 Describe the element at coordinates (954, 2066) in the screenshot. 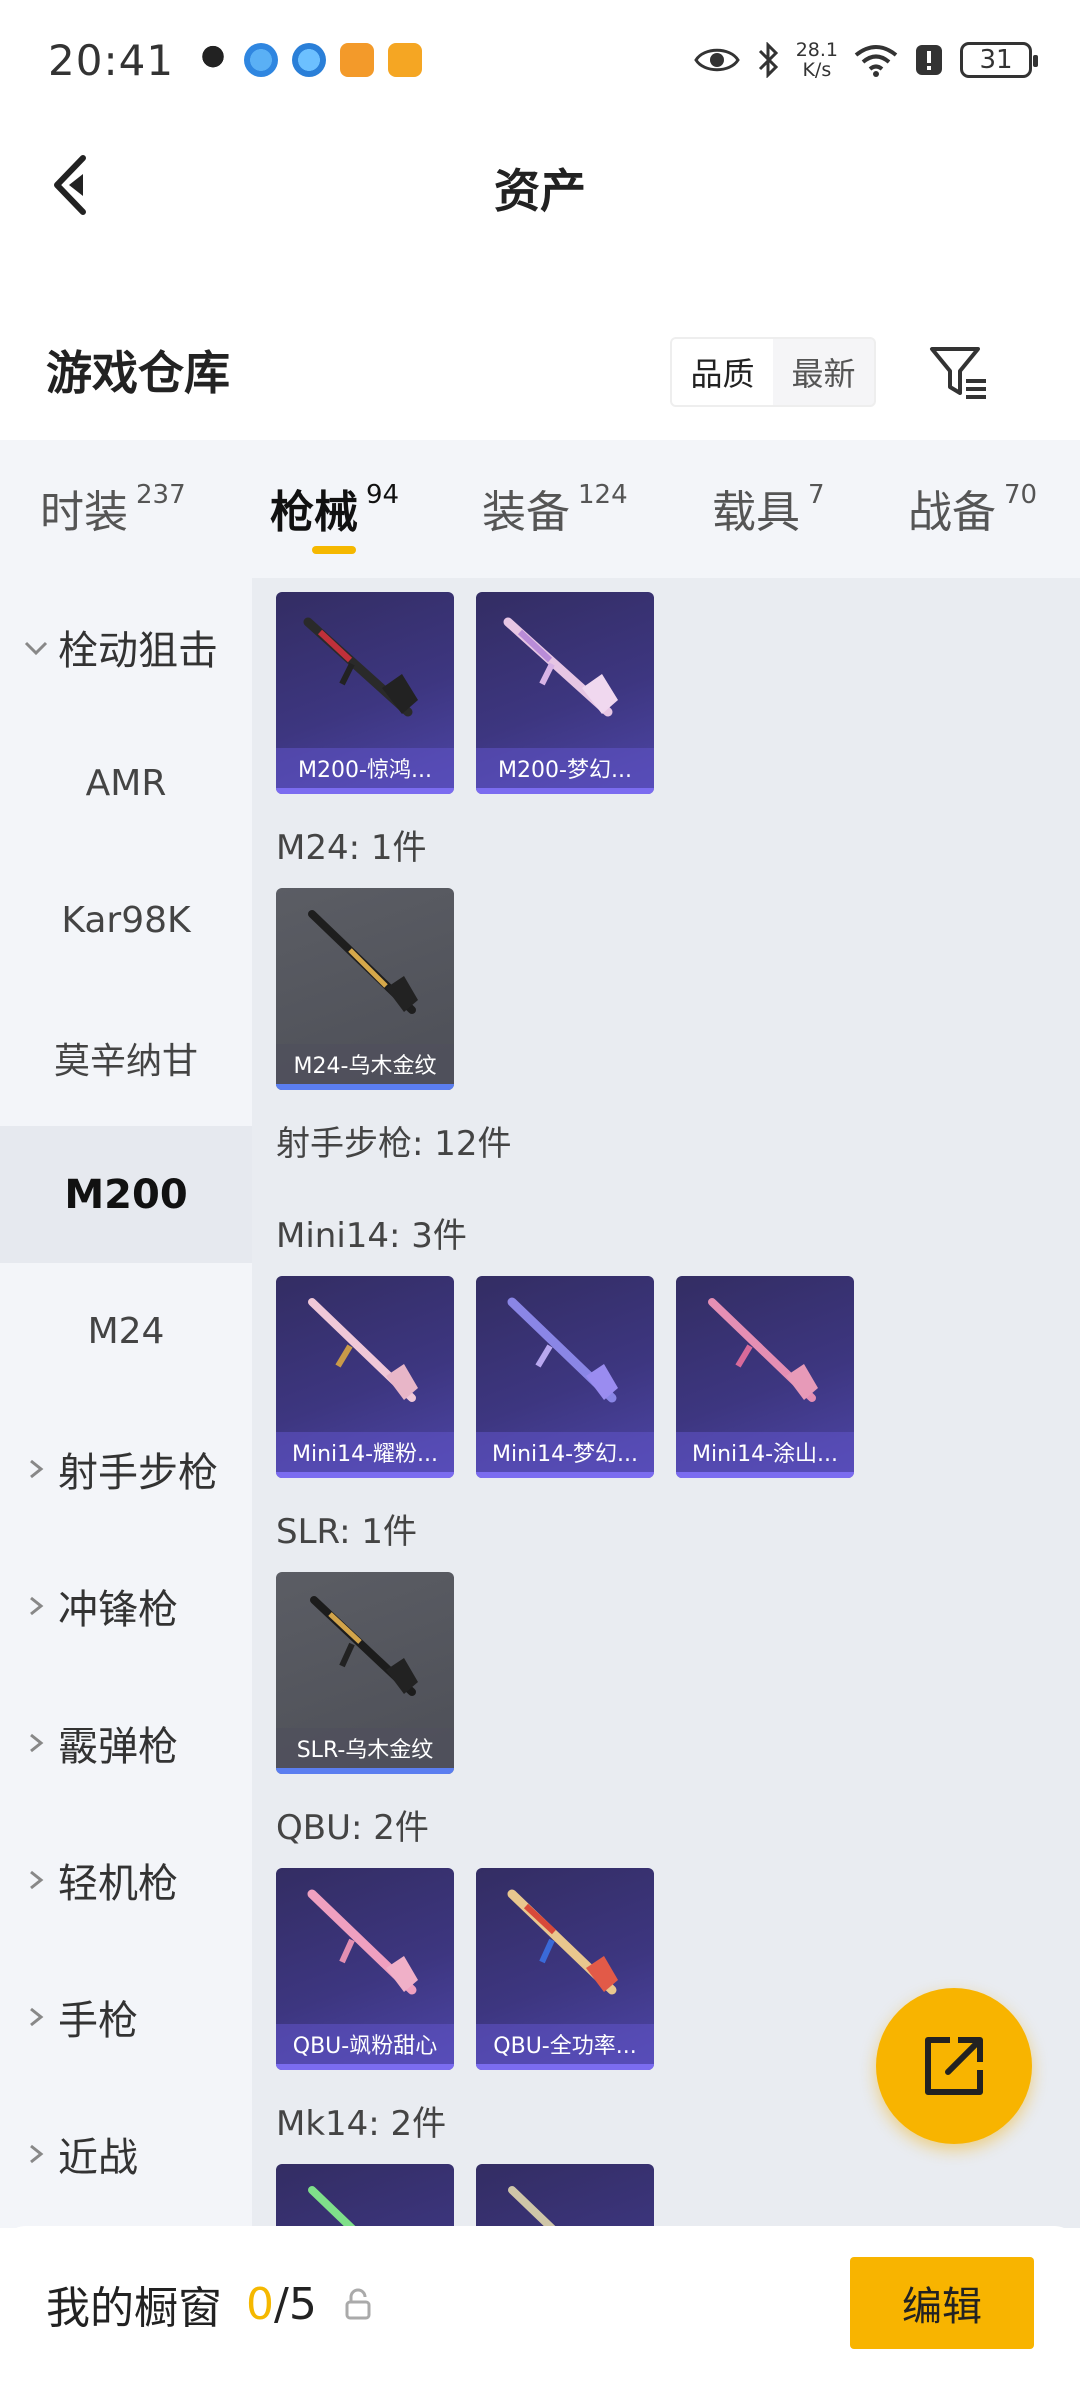

I see `share-fab-button` at that location.